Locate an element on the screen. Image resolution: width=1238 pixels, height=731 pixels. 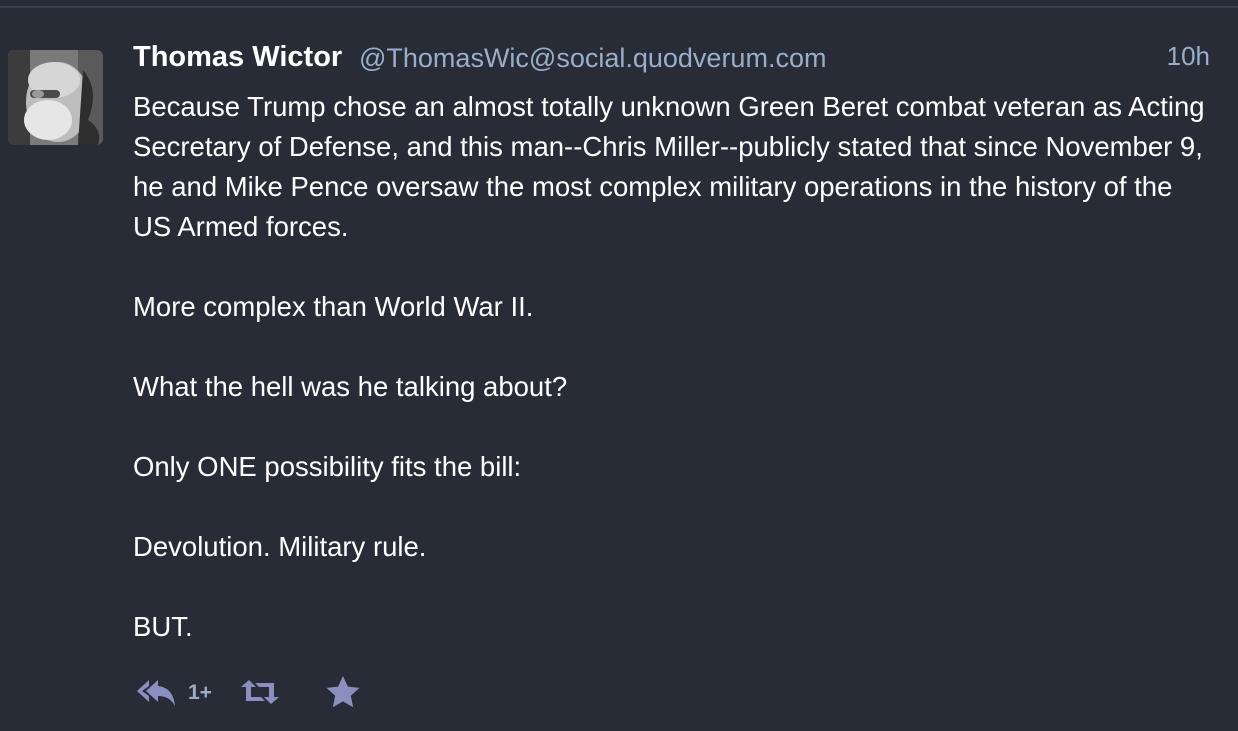
status-paragraph: BUT. is located at coordinates (163, 626).